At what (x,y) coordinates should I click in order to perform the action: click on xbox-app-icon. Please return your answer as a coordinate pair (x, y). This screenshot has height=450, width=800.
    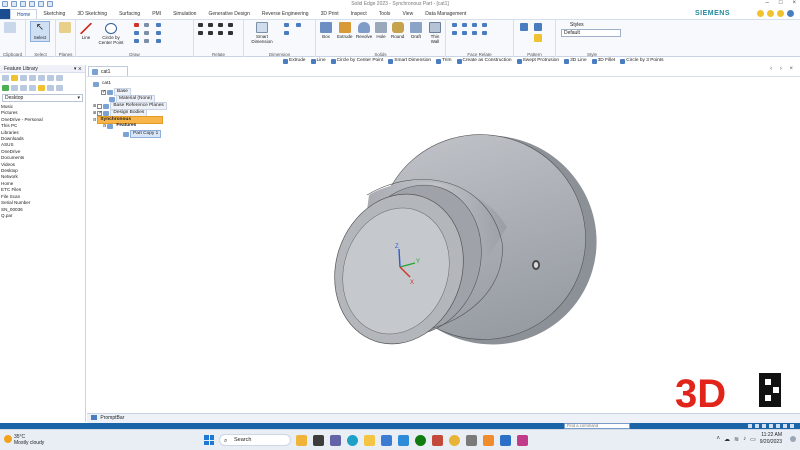
    Looking at the image, I should click on (420, 440).